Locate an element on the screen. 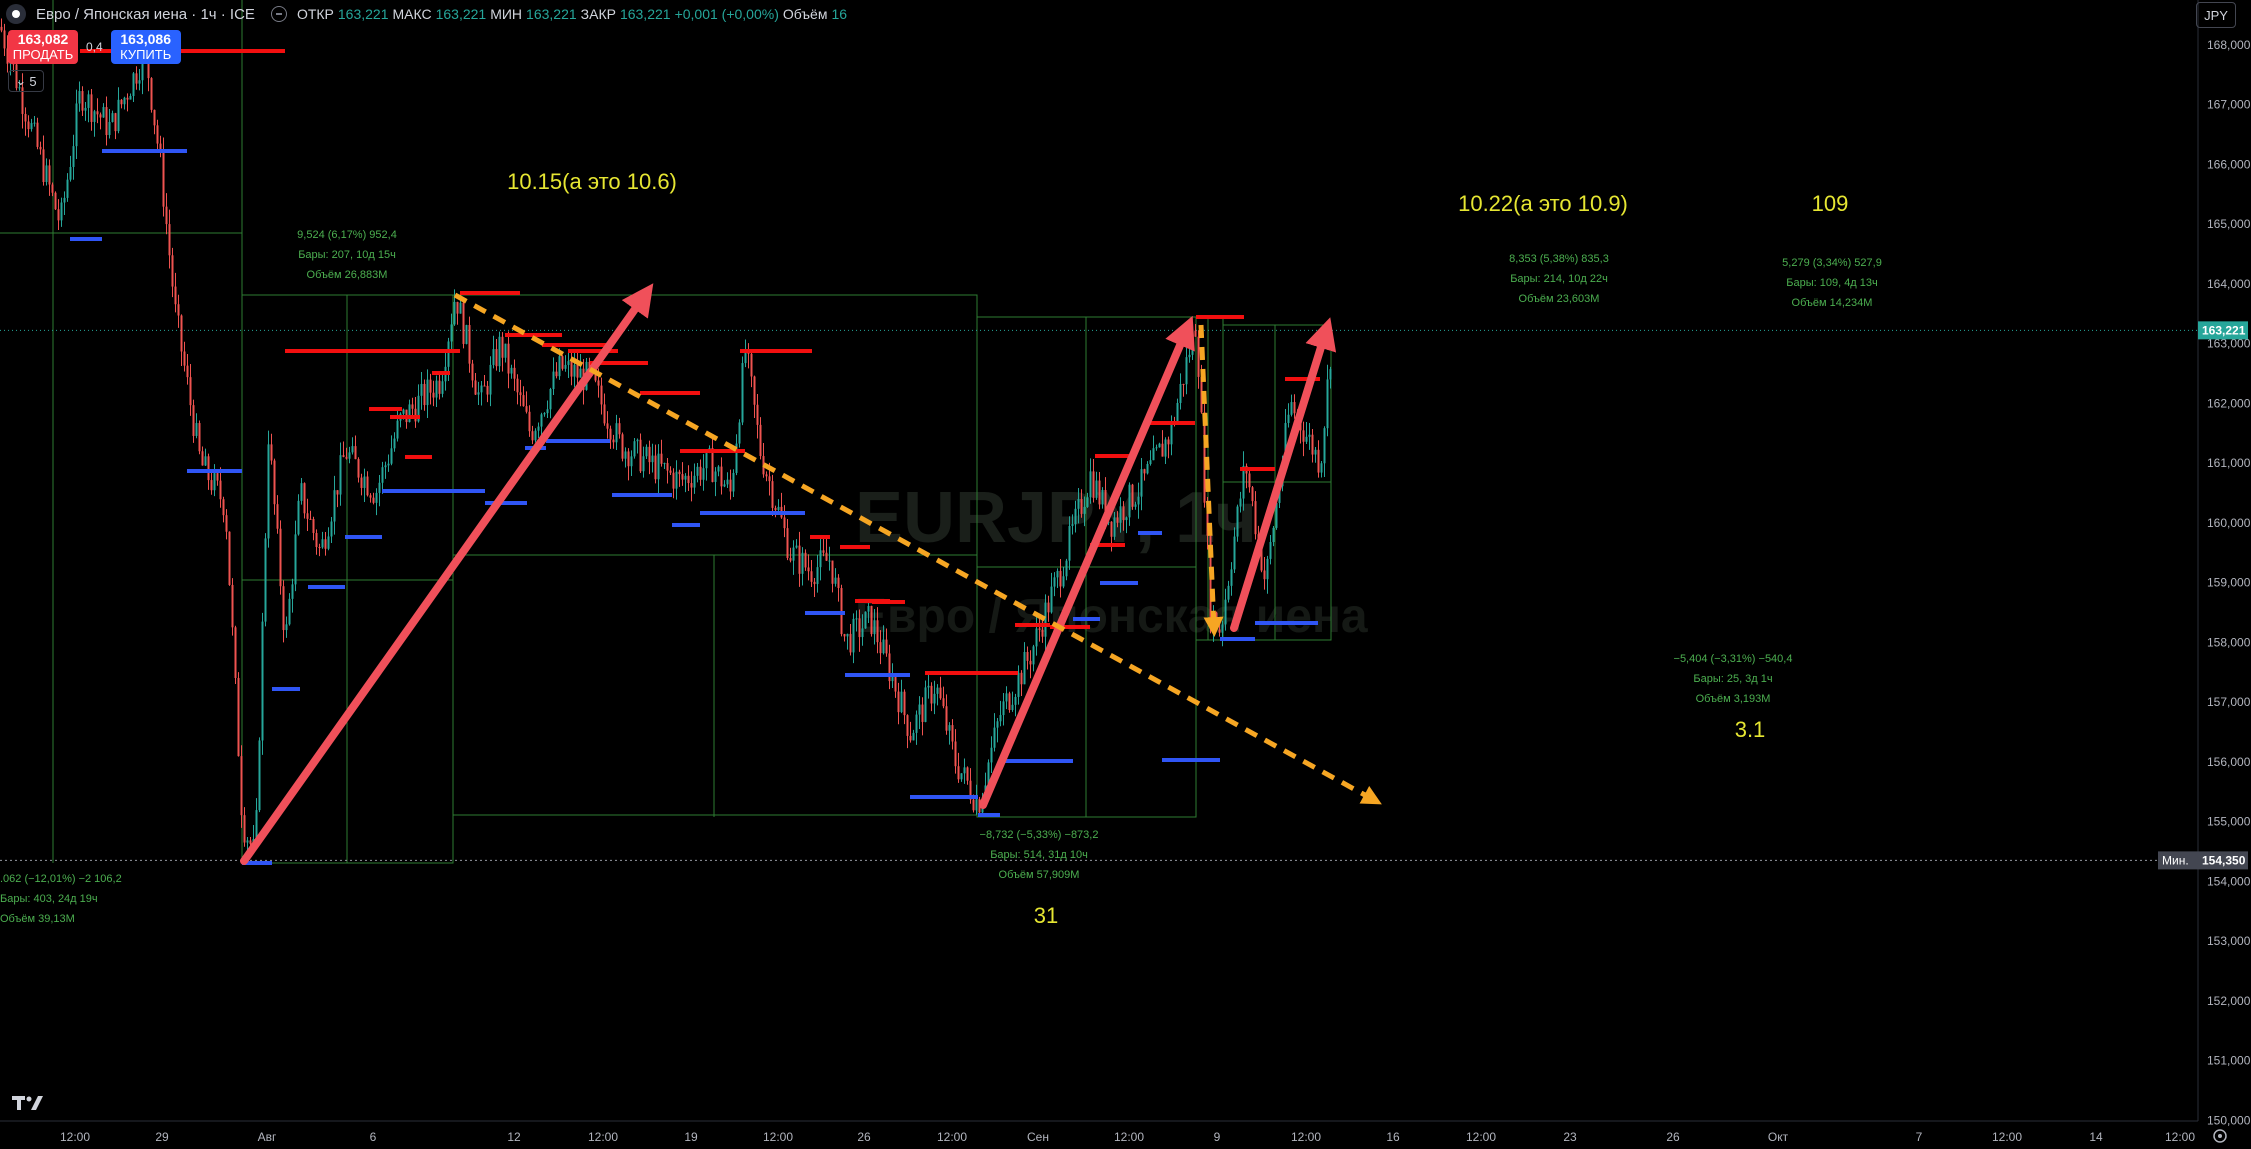 Image resolution: width=2251 pixels, height=1149 pixels. trade-buttons: 163,082 ПРОДАТЬ 0,4 163,086 КУПИТЬ is located at coordinates (94, 47).